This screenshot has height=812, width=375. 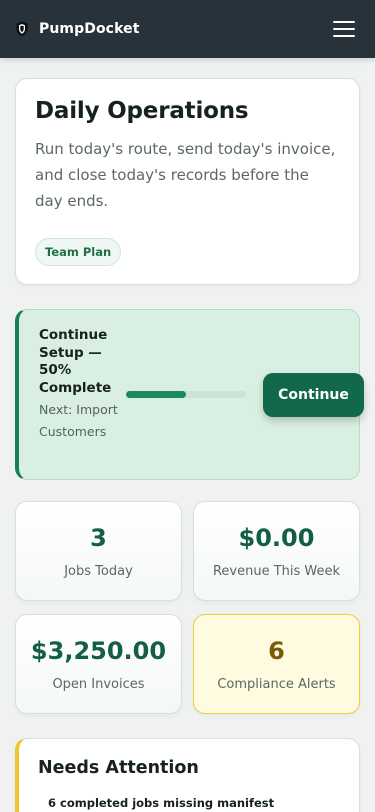 What do you see at coordinates (78, 252) in the screenshot?
I see `plan-badge: Team Plan` at bounding box center [78, 252].